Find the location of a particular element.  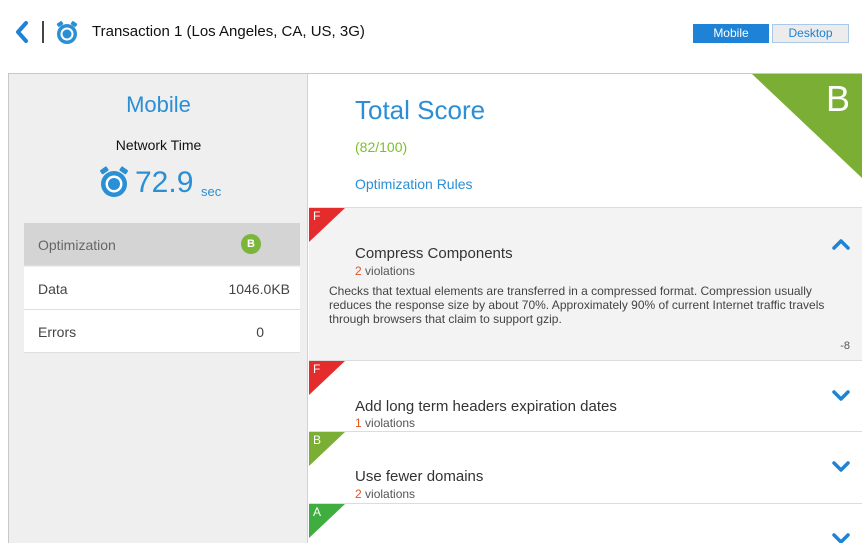

metric-value: 1046.0KB is located at coordinates (259, 289).